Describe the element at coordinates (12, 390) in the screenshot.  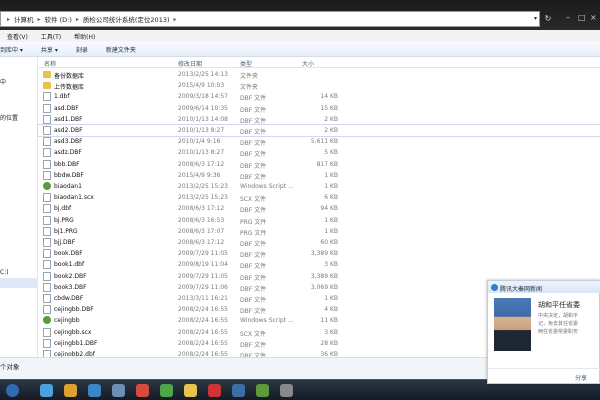
I see `start-icon` at that location.